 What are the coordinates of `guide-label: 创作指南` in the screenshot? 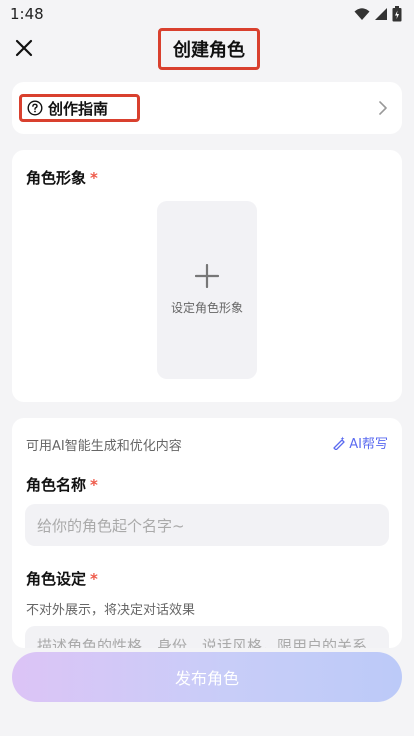 It's located at (78, 108).